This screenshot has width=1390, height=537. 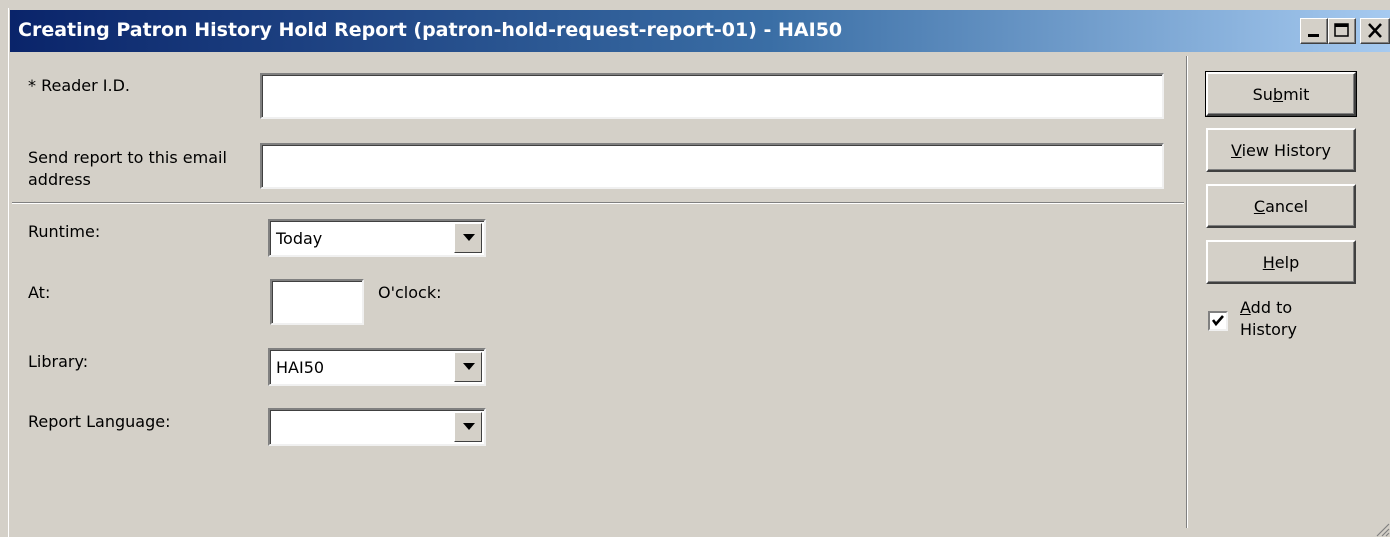 I want to click on email-label-line2: address, so click(x=59, y=179).